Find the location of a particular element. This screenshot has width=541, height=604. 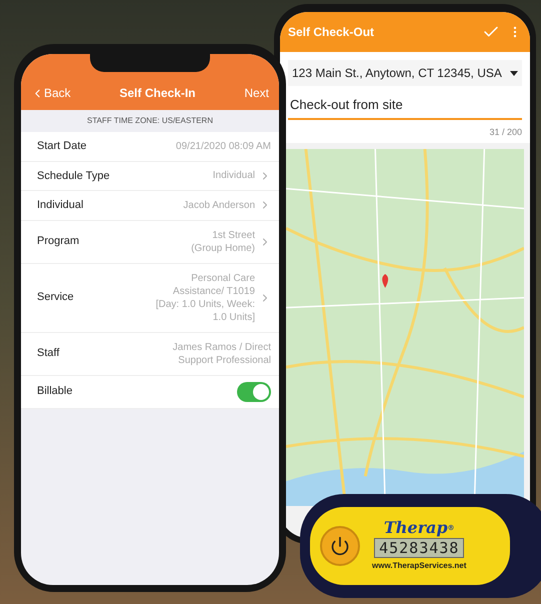

character-counter: 31 / 200 is located at coordinates (505, 132).